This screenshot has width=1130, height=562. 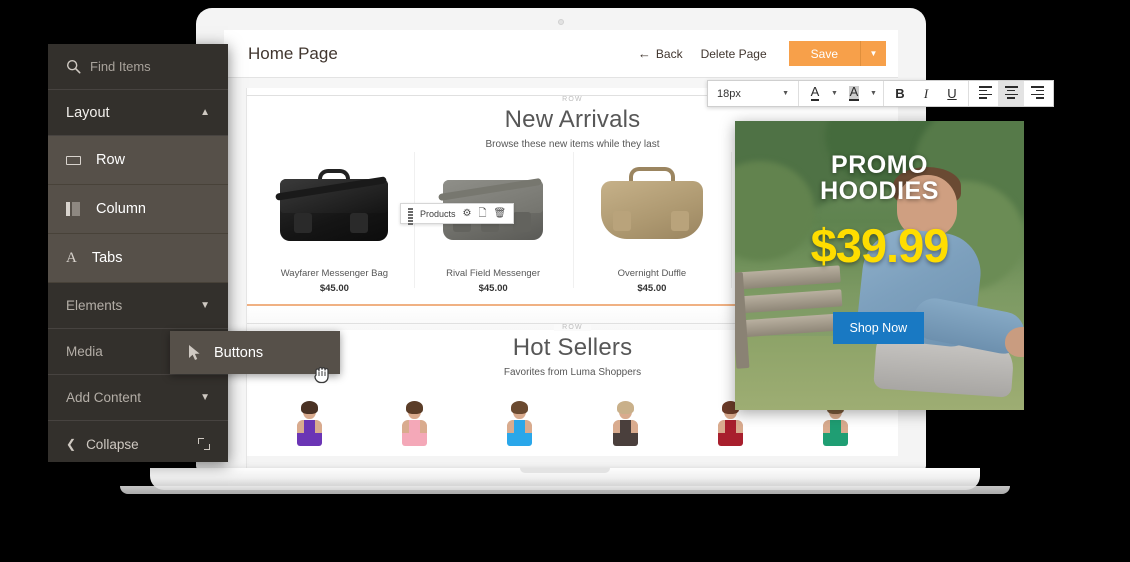 What do you see at coordinates (121, 209) in the screenshot?
I see `sidebar-item-label: Column` at bounding box center [121, 209].